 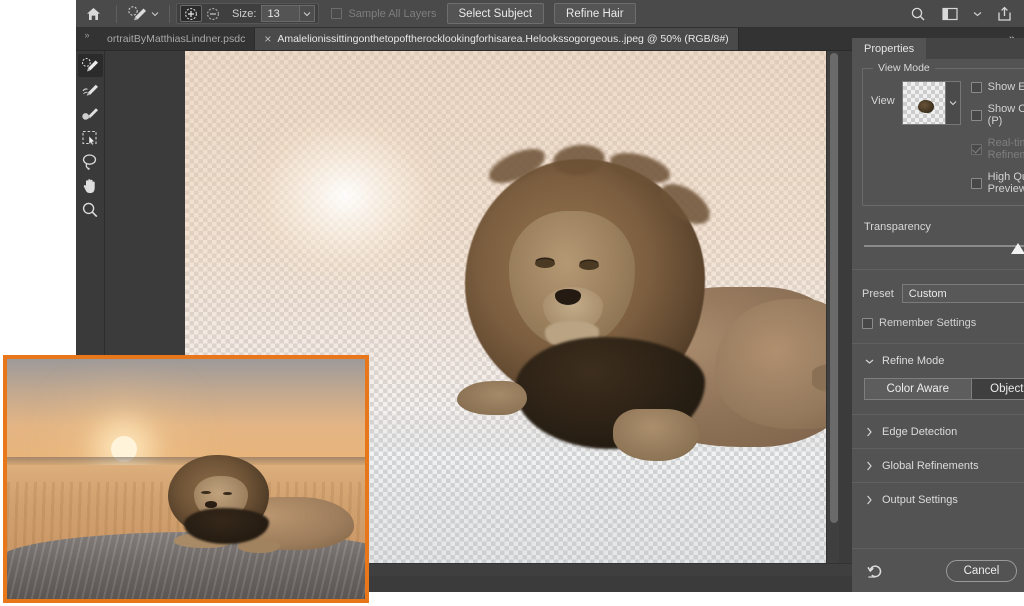 I want to click on overlay-lion, so click(x=261, y=508).